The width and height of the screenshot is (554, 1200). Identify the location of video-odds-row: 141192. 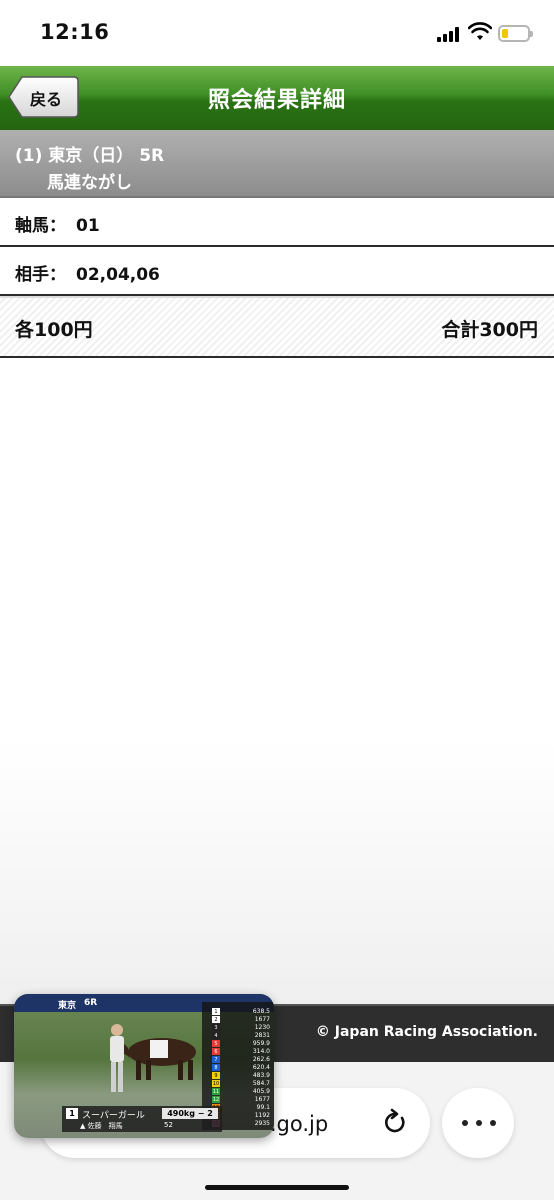
(242, 1116).